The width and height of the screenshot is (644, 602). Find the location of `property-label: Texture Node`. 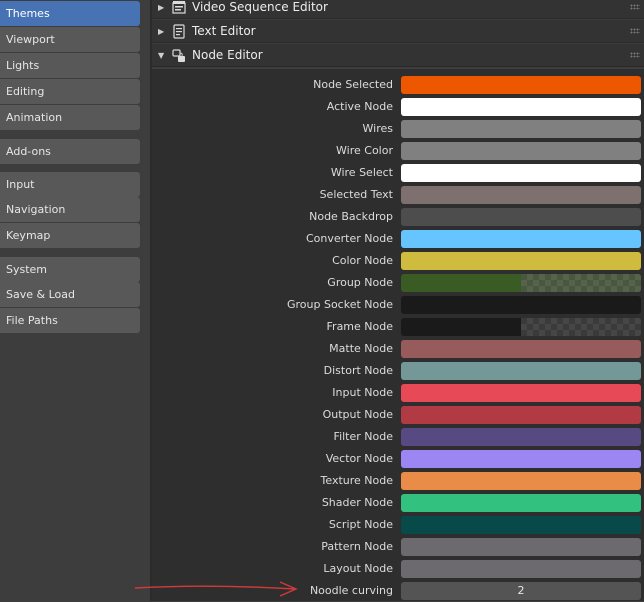

property-label: Texture Node is located at coordinates (356, 480).